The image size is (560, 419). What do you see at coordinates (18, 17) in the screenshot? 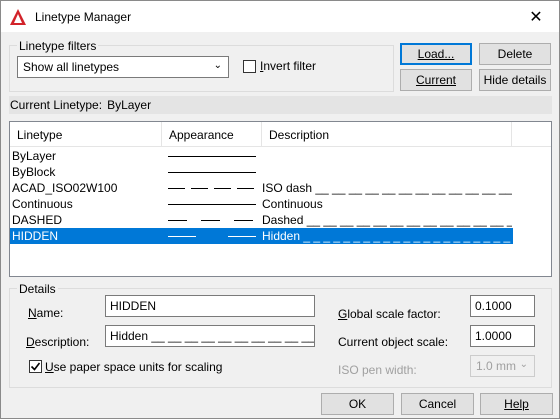
I see `autocad-app-icon` at bounding box center [18, 17].